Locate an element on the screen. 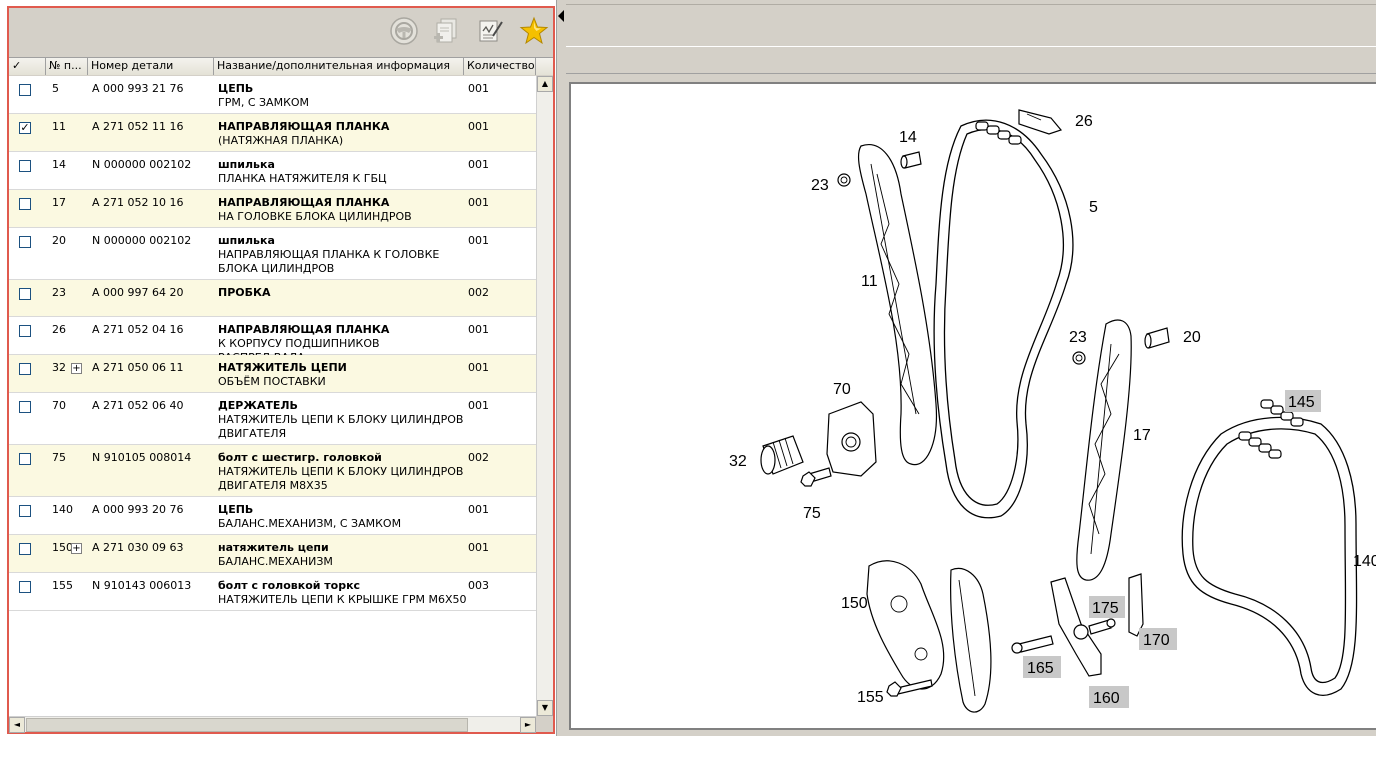  panel-splitter is located at coordinates (561, 368).